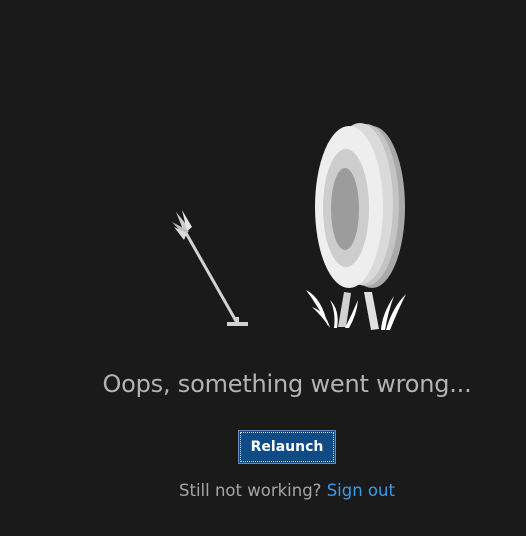 The image size is (526, 536). I want to click on footer-help: Still not working? Sign out, so click(263, 490).